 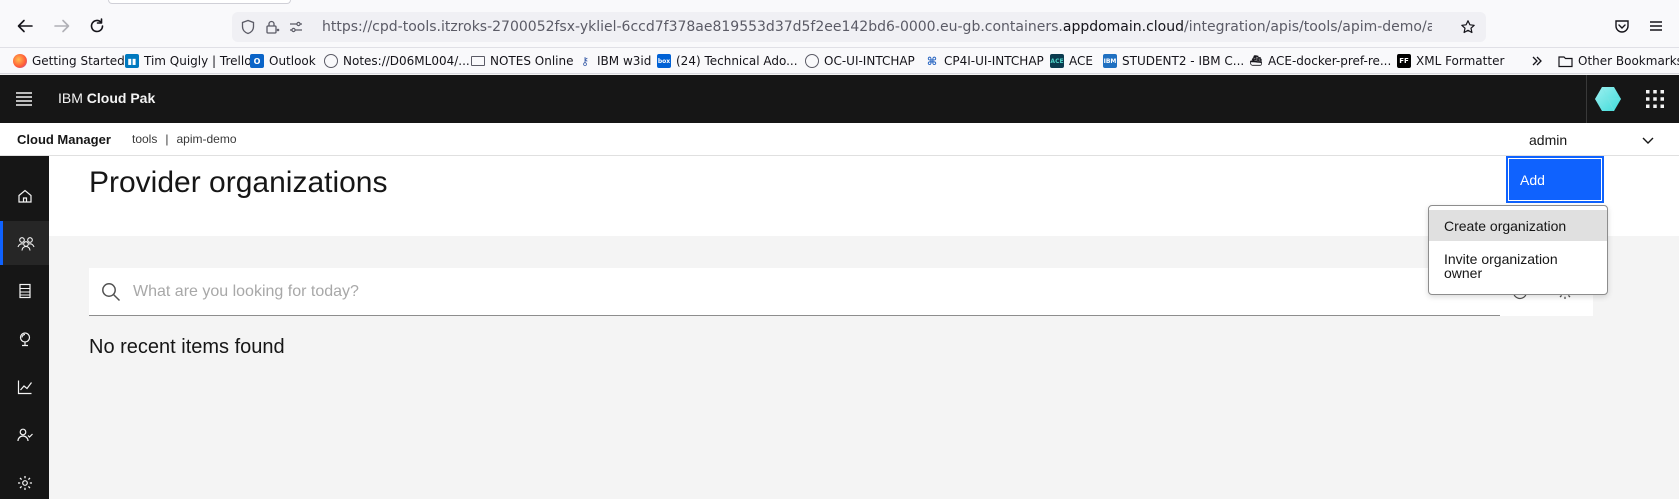 I want to click on breadcrumb: tools | apim-demo, so click(x=184, y=139).